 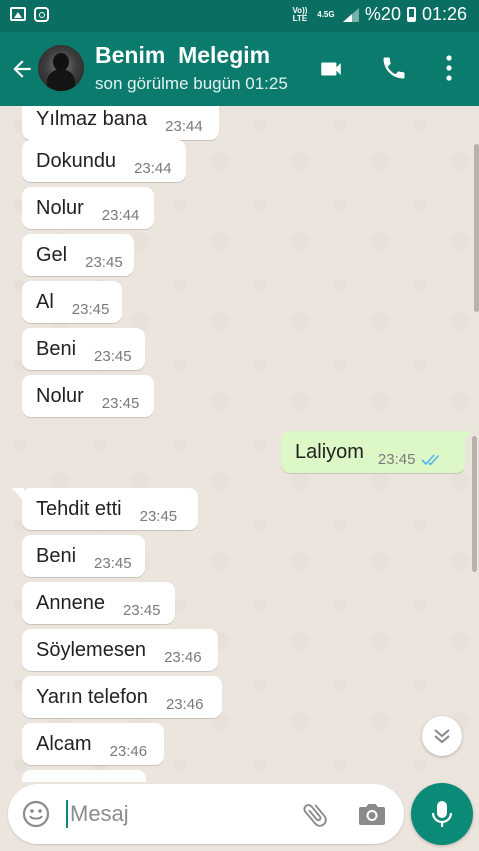 What do you see at coordinates (239, 16) in the screenshot?
I see `status-bar: Vo)) LTE 4.5G %20 01:26` at bounding box center [239, 16].